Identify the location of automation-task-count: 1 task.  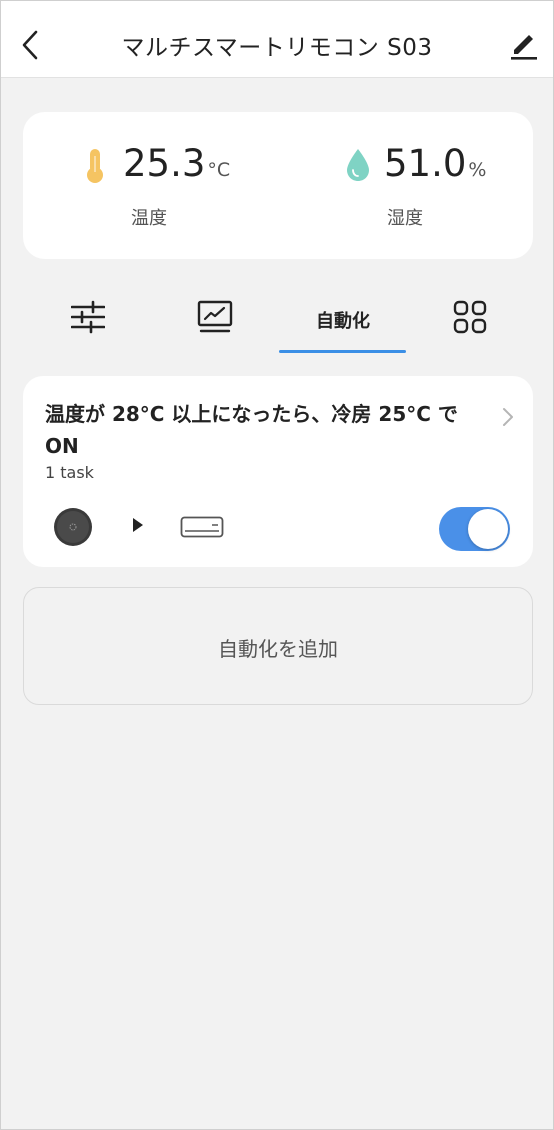
(69, 472).